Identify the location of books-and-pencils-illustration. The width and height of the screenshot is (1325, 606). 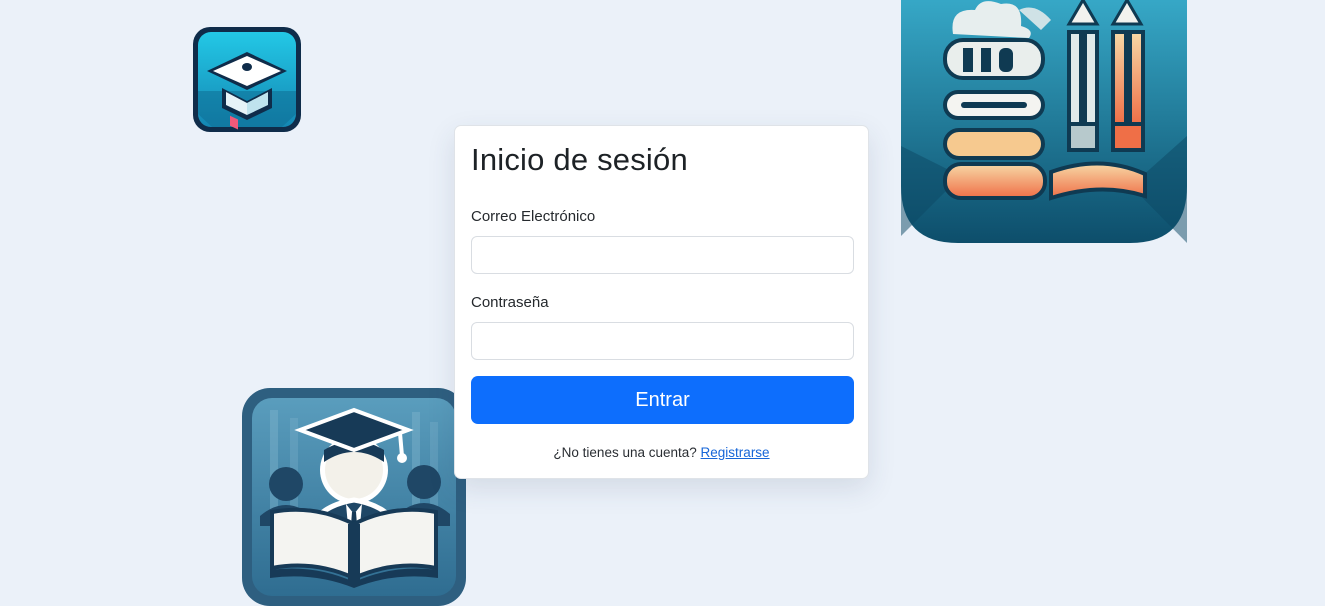
(1044, 121).